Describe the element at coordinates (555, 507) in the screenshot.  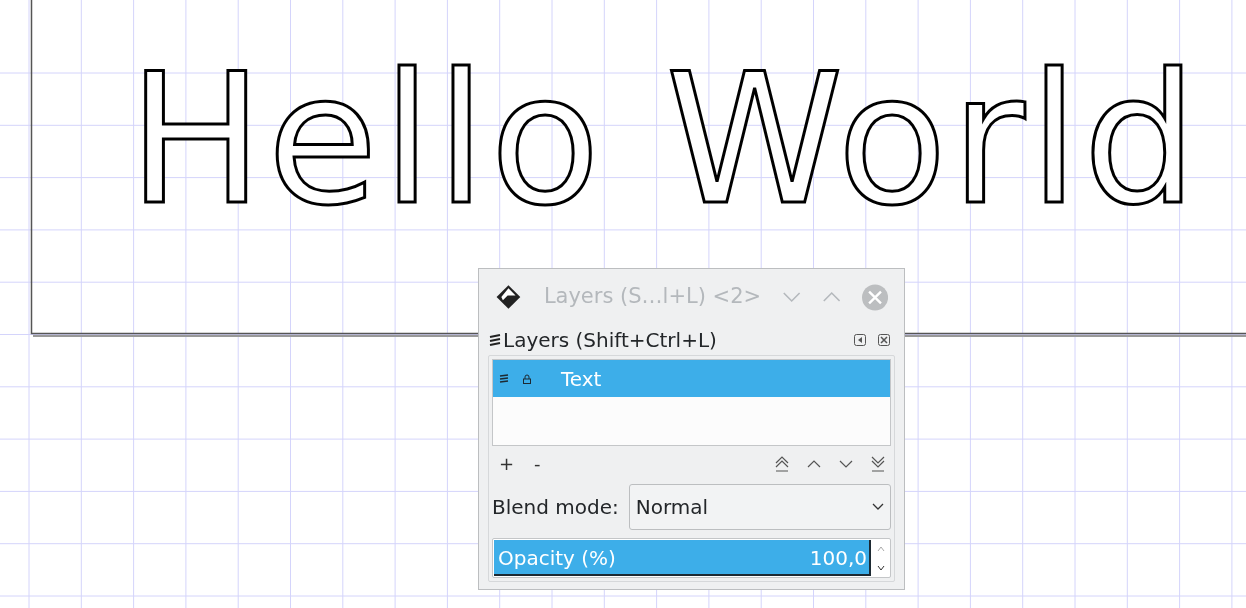
I see `blend-mode-label: Blend mode:` at that location.